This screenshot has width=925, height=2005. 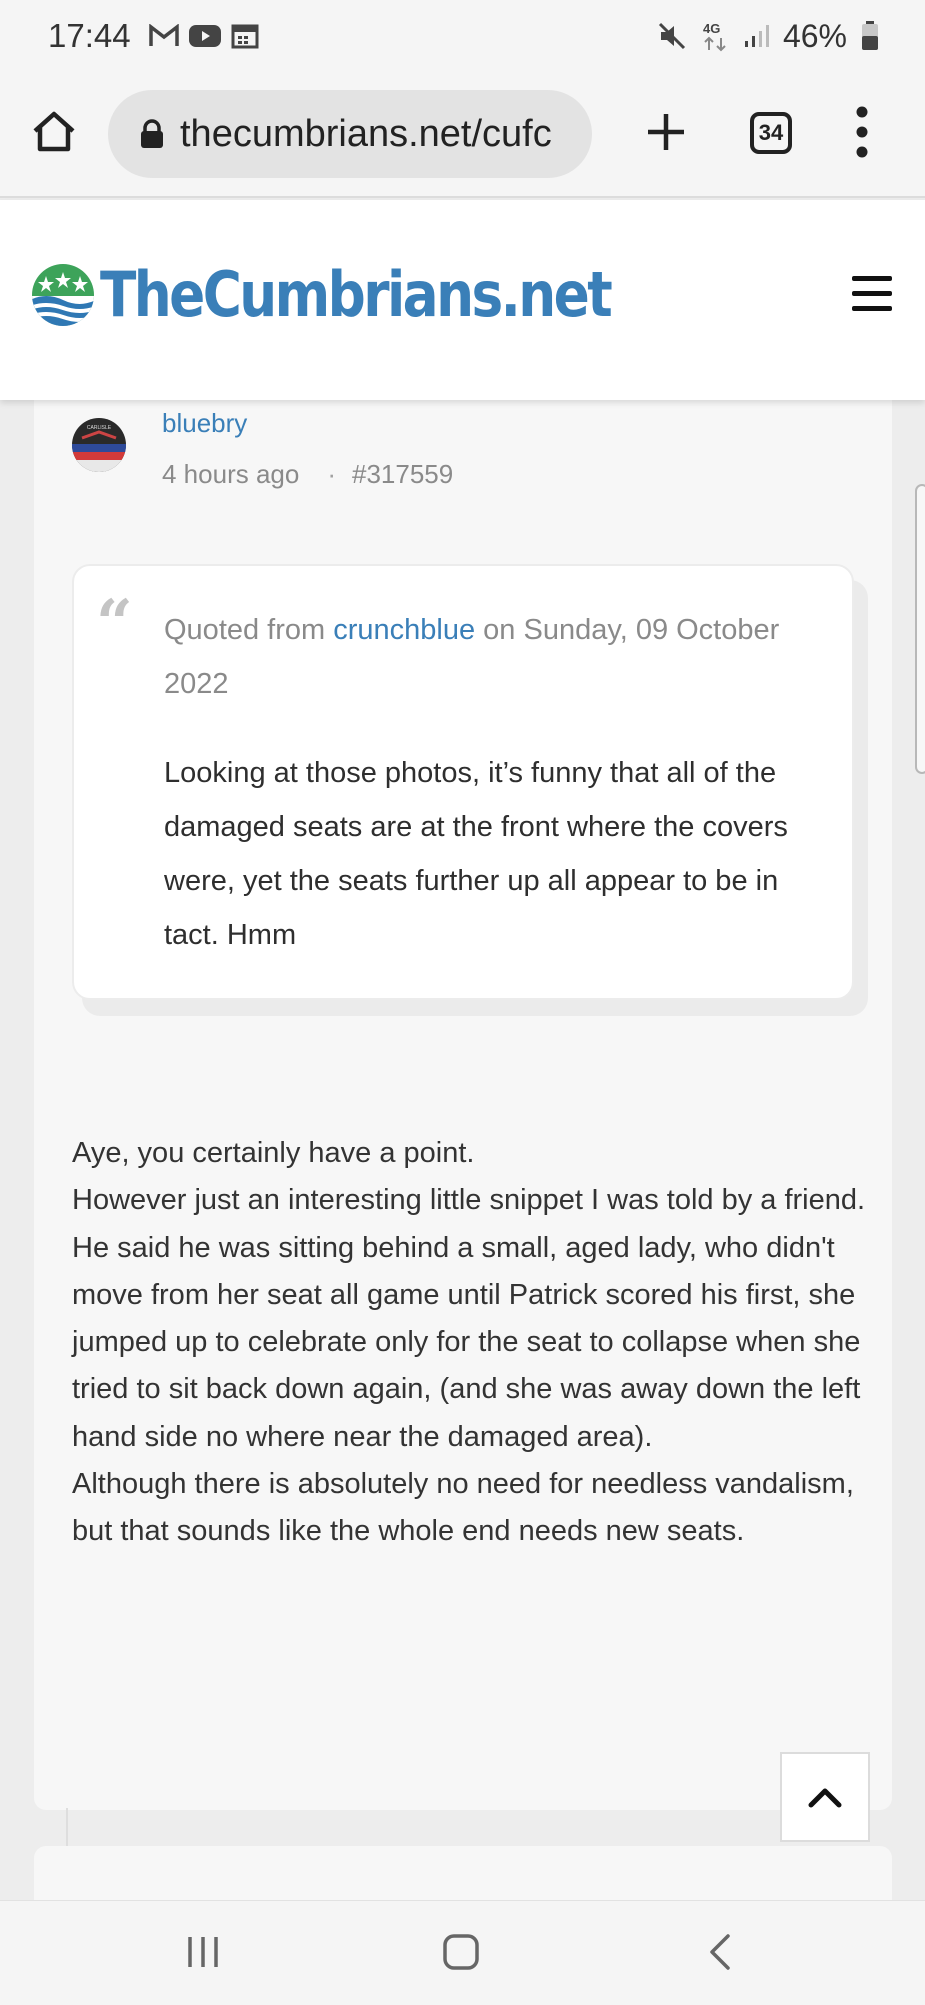 I want to click on calendar-icon, so click(x=245, y=36).